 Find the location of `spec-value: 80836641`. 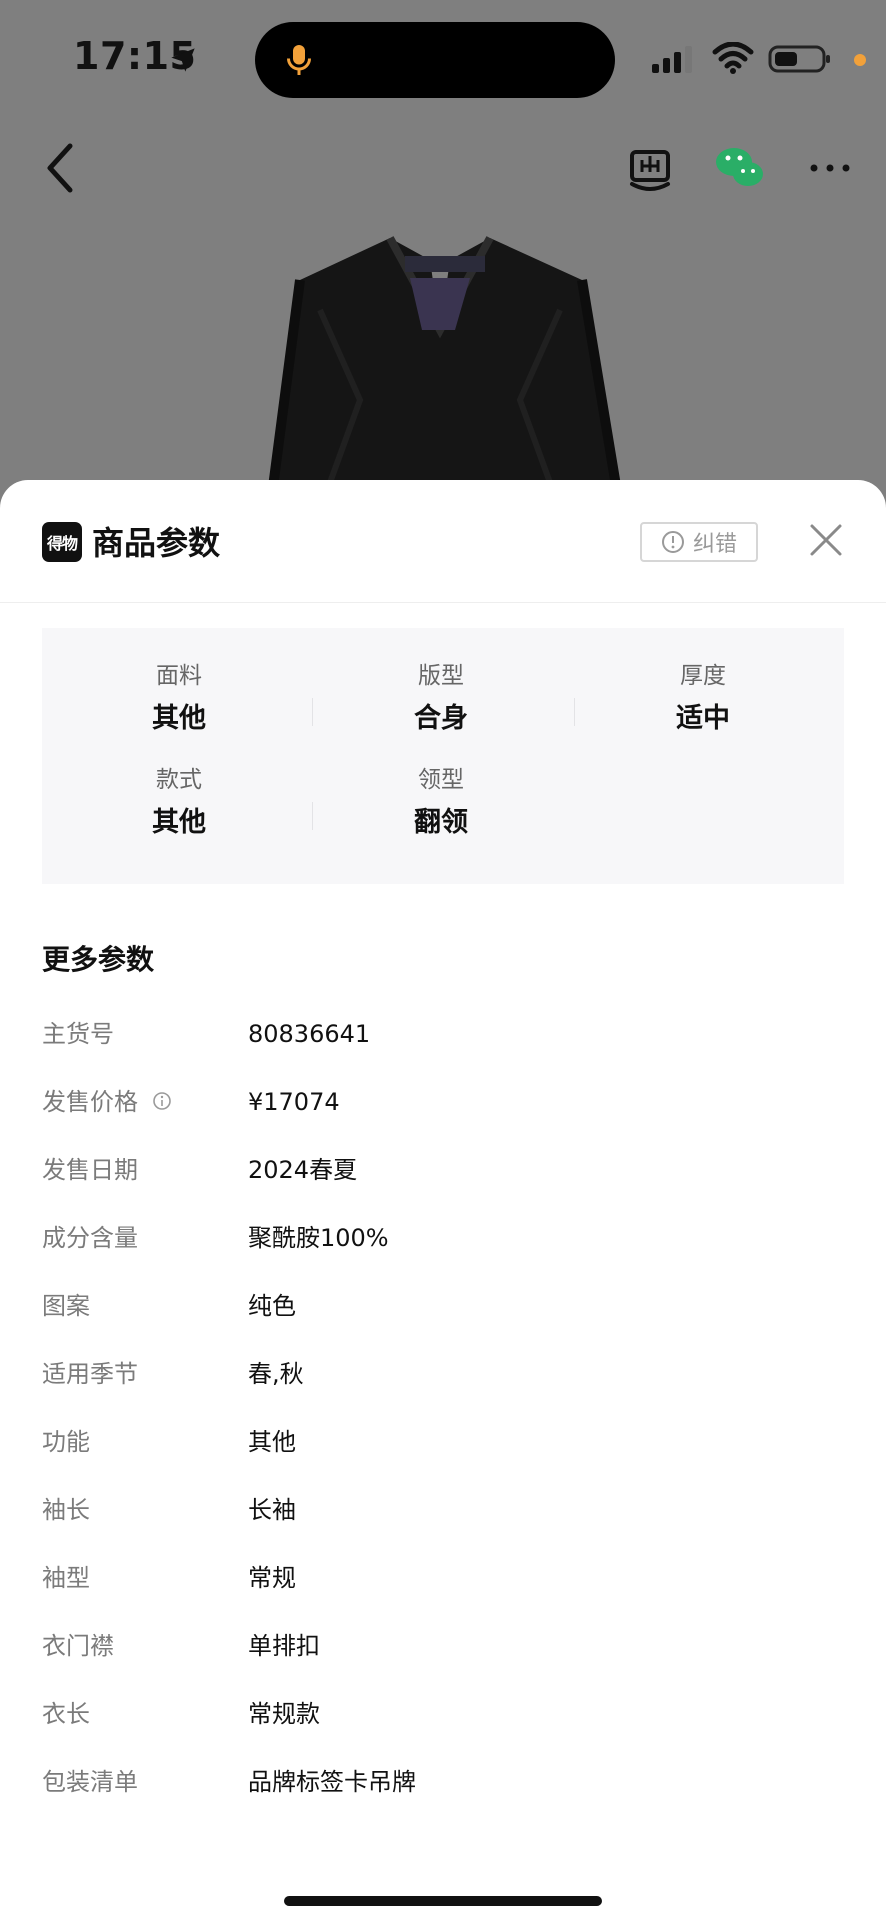

spec-value: 80836641 is located at coordinates (309, 1034).